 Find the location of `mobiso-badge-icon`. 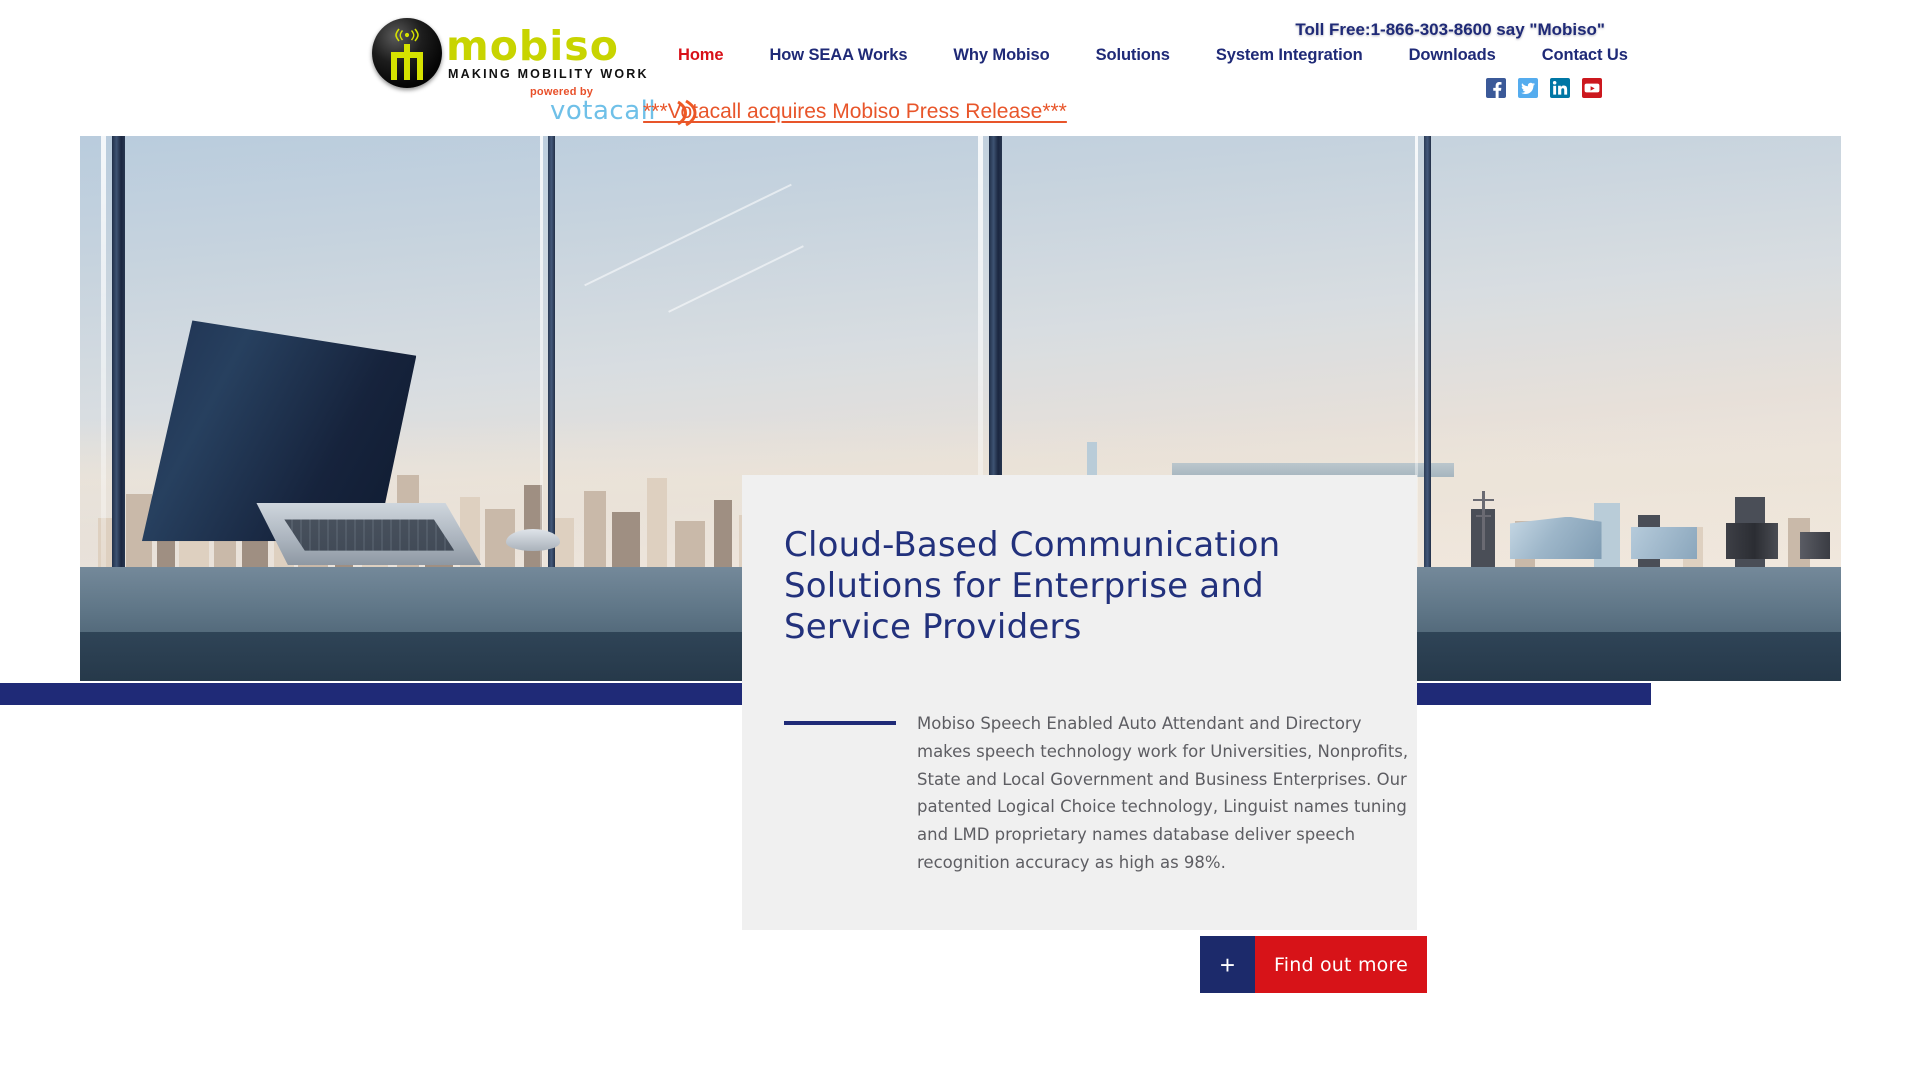

mobiso-badge-icon is located at coordinates (407, 53).